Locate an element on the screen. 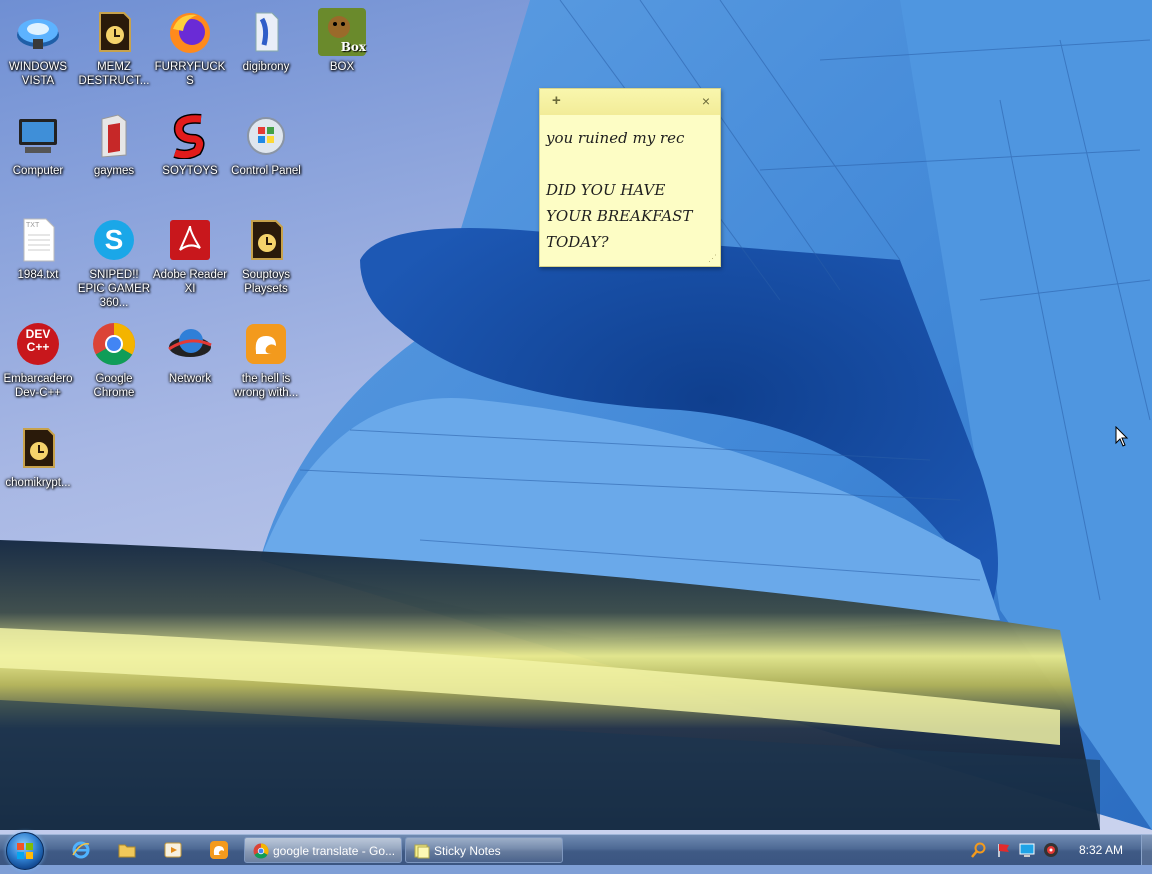 This screenshot has width=1152, height=874. chomikrypt-icon is located at coordinates (38, 448).